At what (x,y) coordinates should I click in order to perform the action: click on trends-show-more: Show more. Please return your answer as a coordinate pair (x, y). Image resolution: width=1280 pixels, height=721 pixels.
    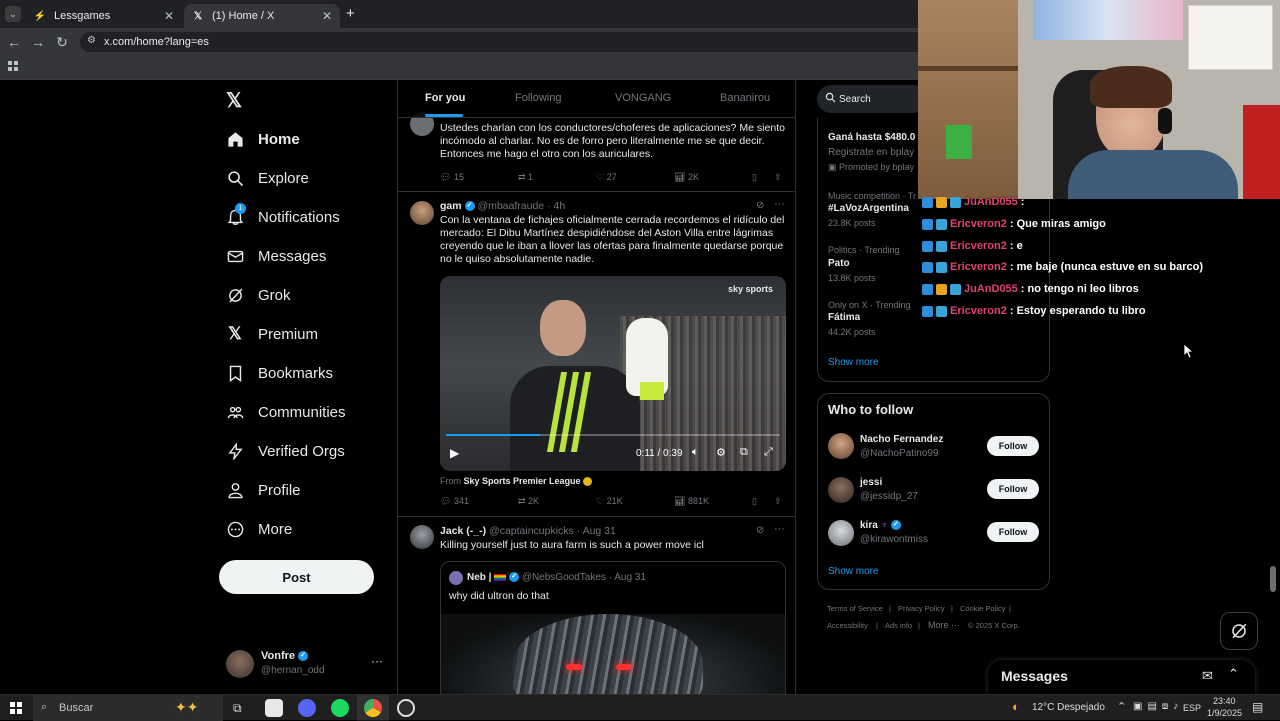
    Looking at the image, I should click on (853, 362).